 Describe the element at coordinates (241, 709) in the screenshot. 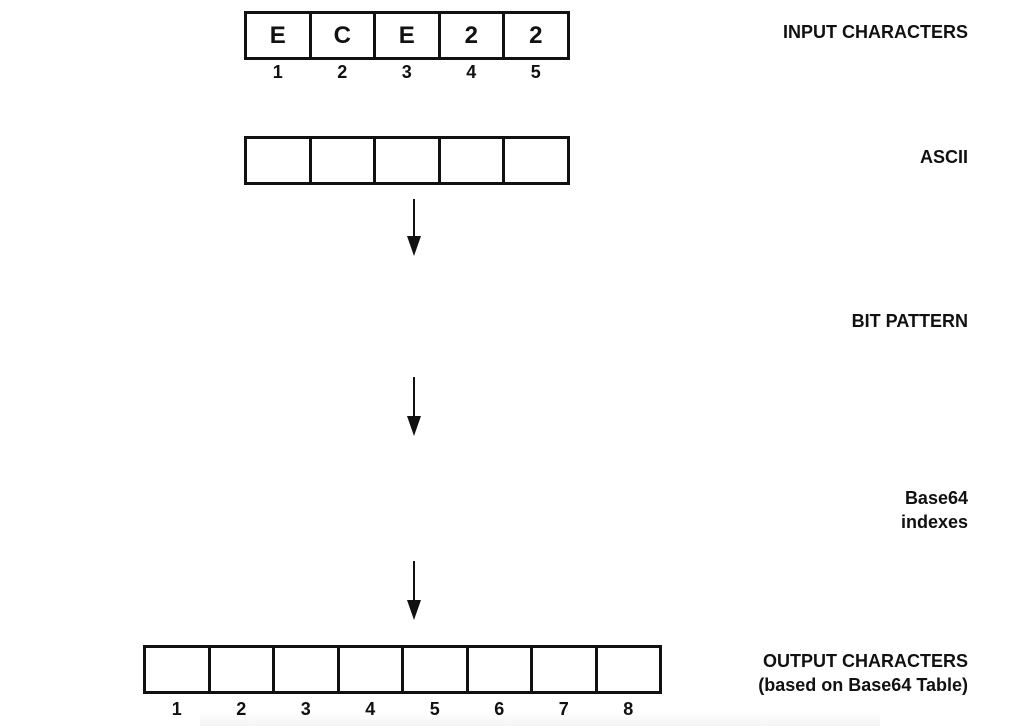

I see `output-index: 2` at that location.